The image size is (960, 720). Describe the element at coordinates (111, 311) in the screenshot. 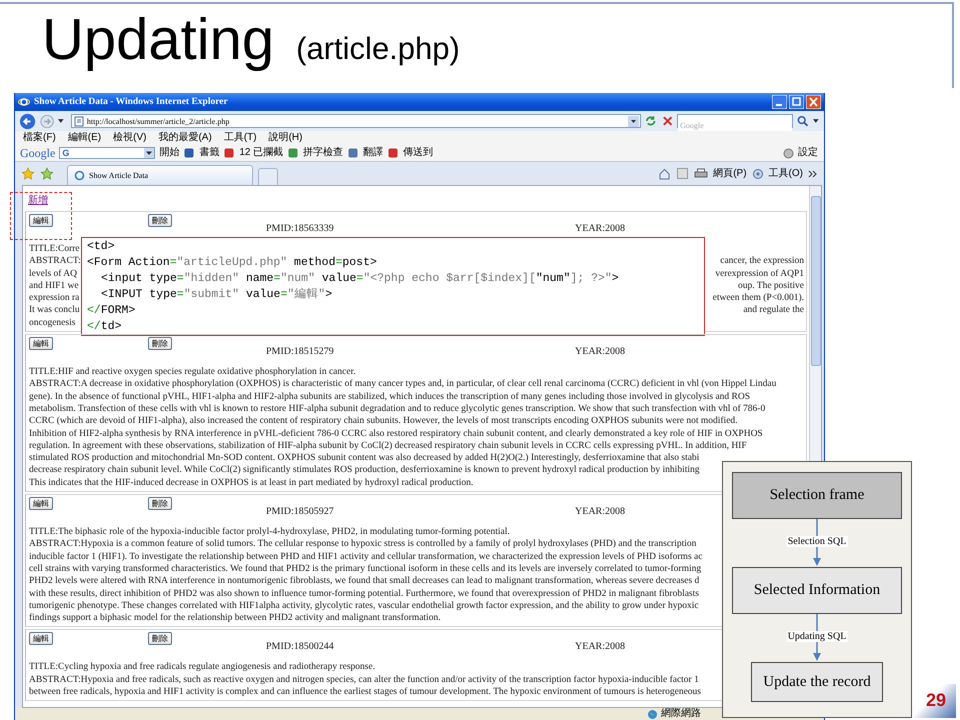

I see `code-line: </FORM>` at that location.